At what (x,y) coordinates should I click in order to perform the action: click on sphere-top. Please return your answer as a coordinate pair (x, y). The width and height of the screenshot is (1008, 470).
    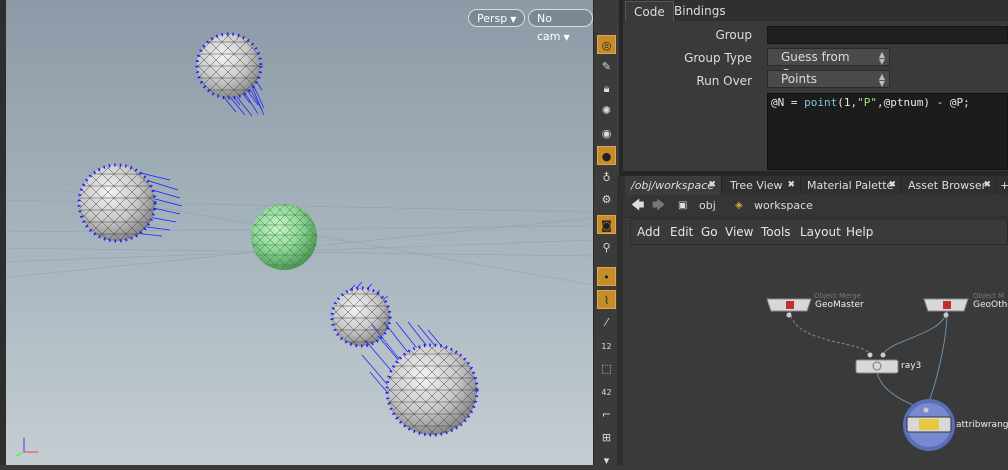
    Looking at the image, I should click on (230, 74).